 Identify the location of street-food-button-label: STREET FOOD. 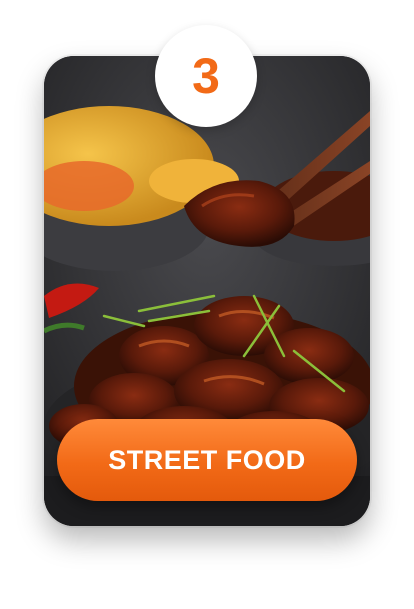
(207, 459).